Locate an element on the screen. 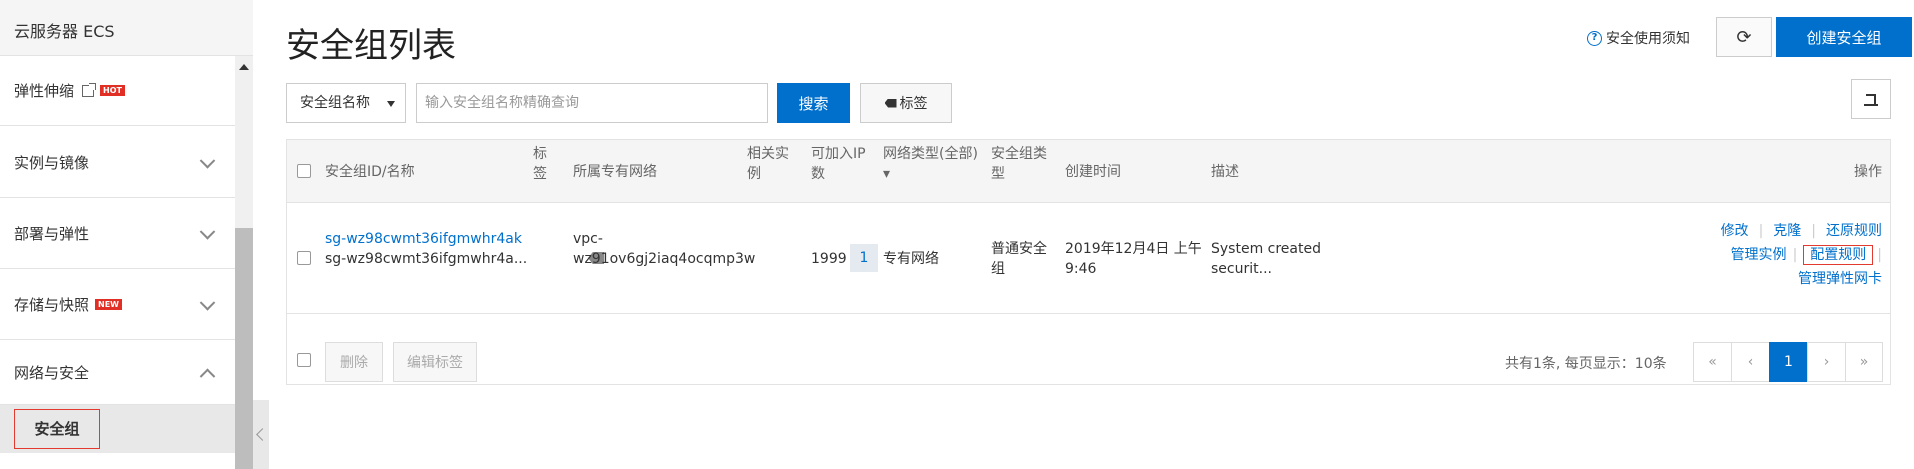 The width and height of the screenshot is (1914, 469). footer-select-all-checkbox is located at coordinates (304, 360).